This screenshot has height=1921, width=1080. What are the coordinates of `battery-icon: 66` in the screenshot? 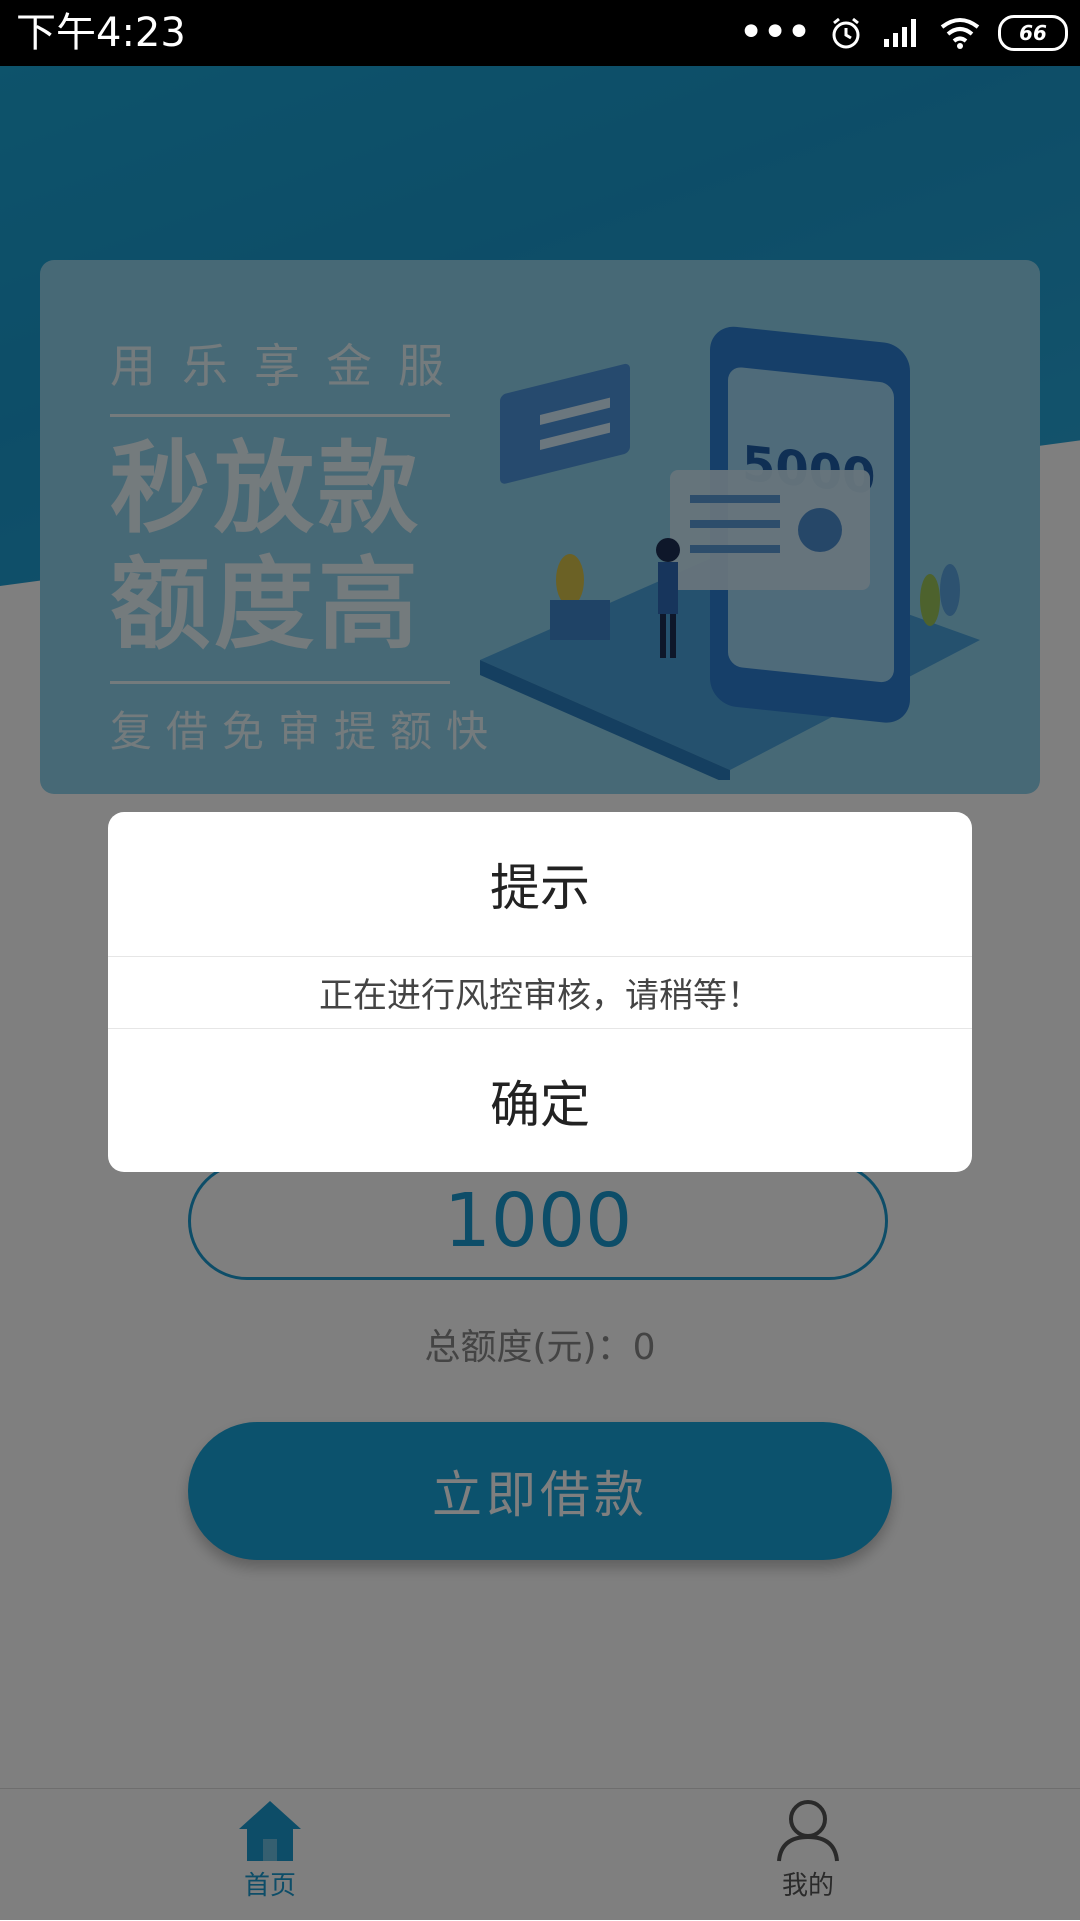 It's located at (1033, 33).